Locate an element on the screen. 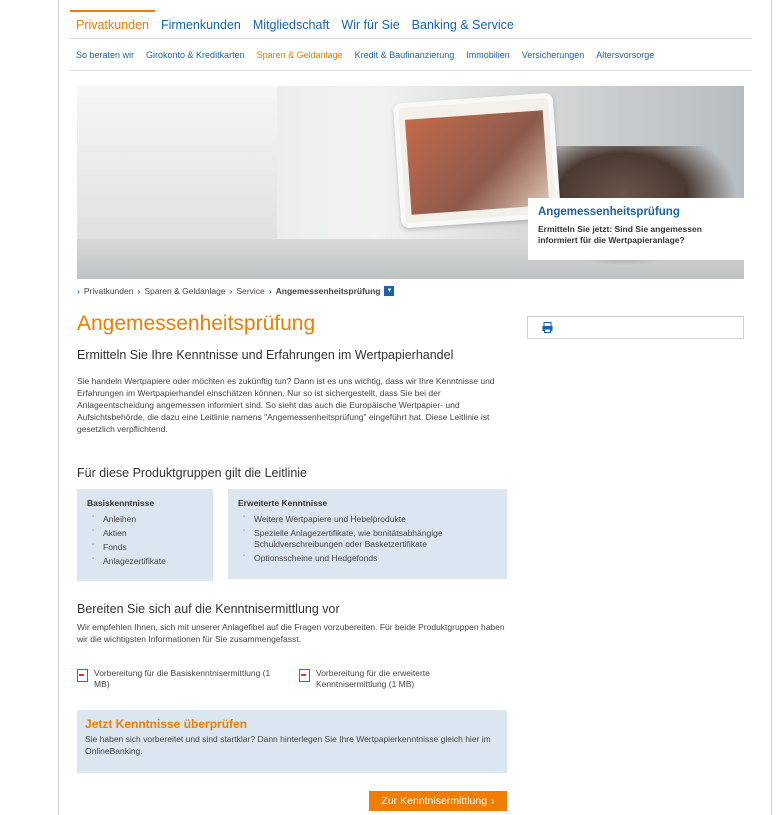 This screenshot has width=780, height=815. list-item: Fonds is located at coordinates (150, 547).